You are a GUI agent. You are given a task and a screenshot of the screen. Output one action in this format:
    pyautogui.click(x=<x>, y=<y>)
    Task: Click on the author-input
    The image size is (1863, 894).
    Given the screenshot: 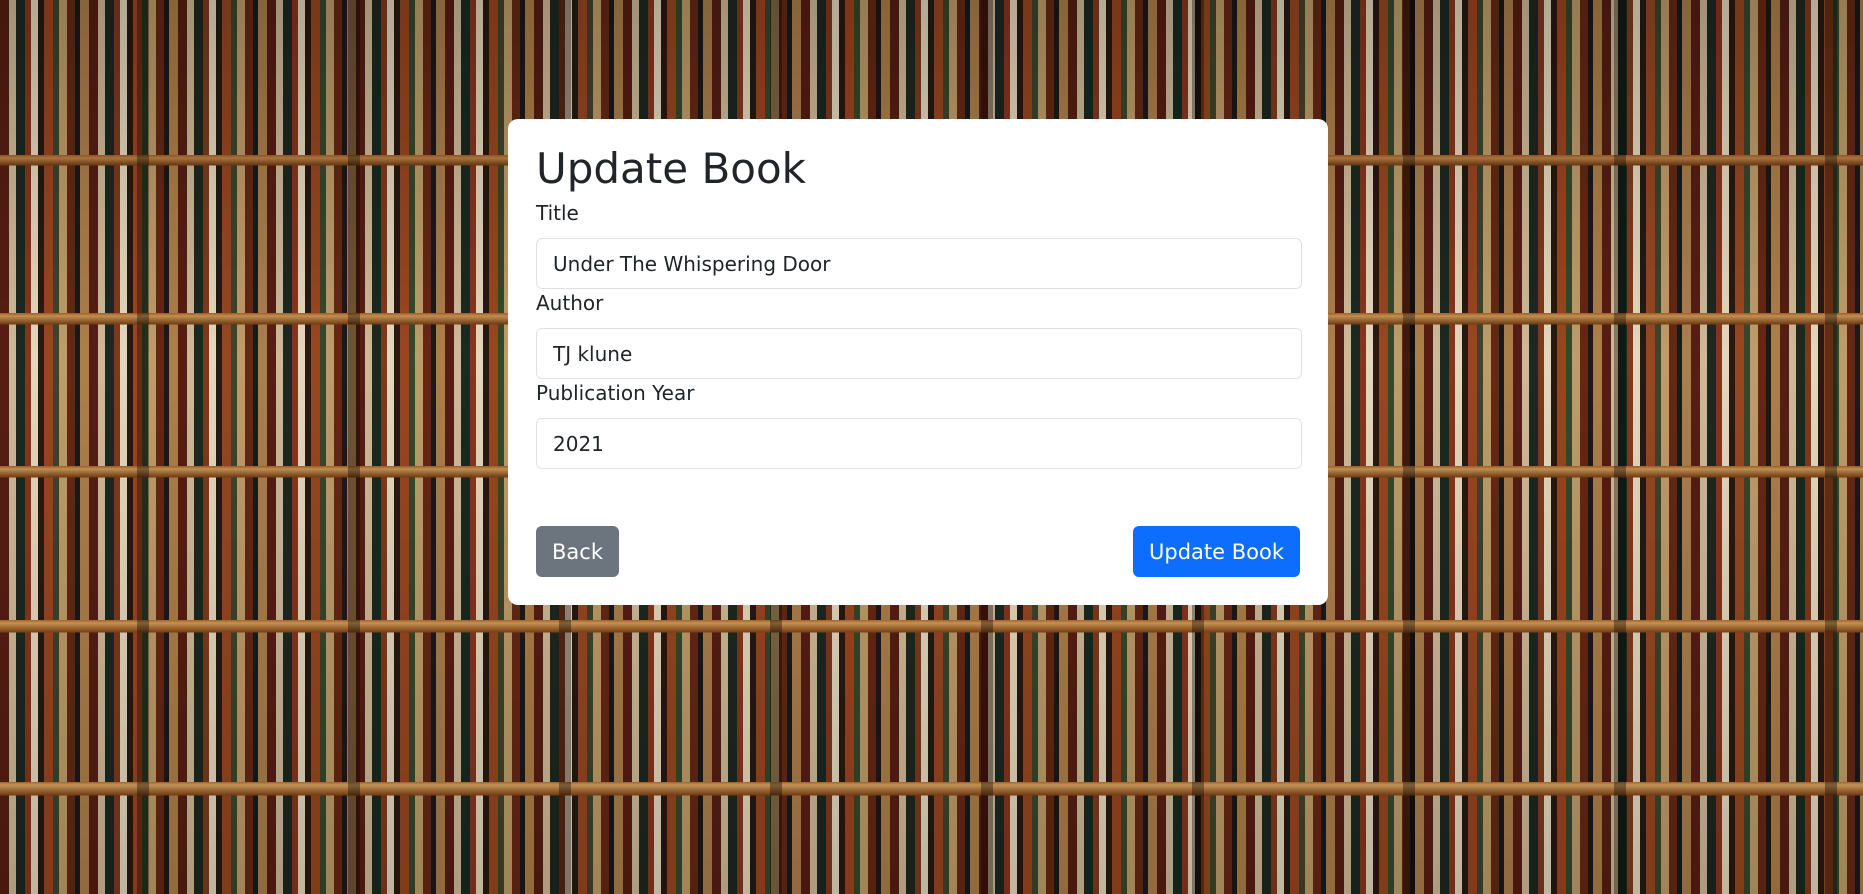 What is the action you would take?
    pyautogui.click(x=919, y=353)
    